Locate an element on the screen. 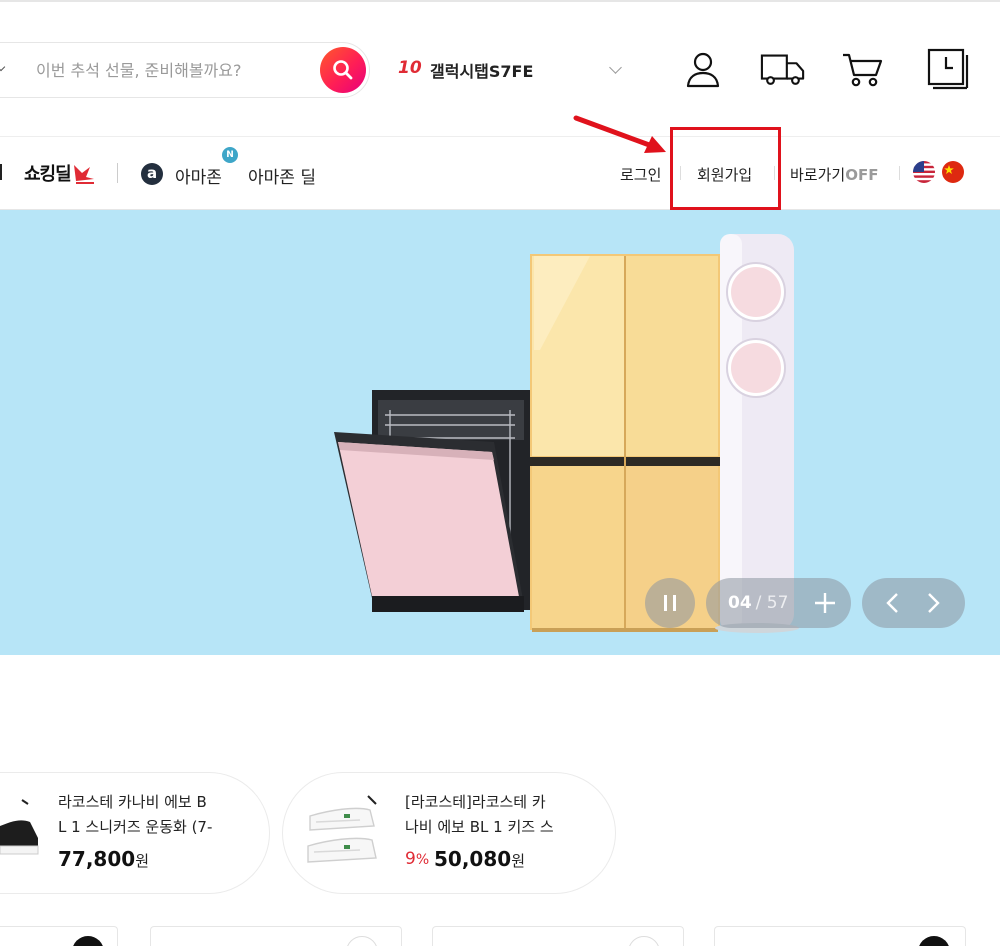 The image size is (1000, 946). view-all-slides-button is located at coordinates (825, 603).